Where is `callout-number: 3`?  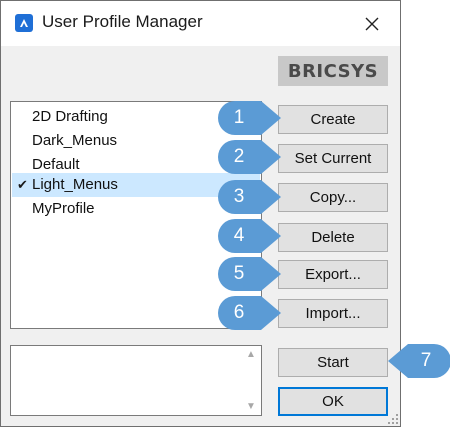 callout-number: 3 is located at coordinates (239, 196).